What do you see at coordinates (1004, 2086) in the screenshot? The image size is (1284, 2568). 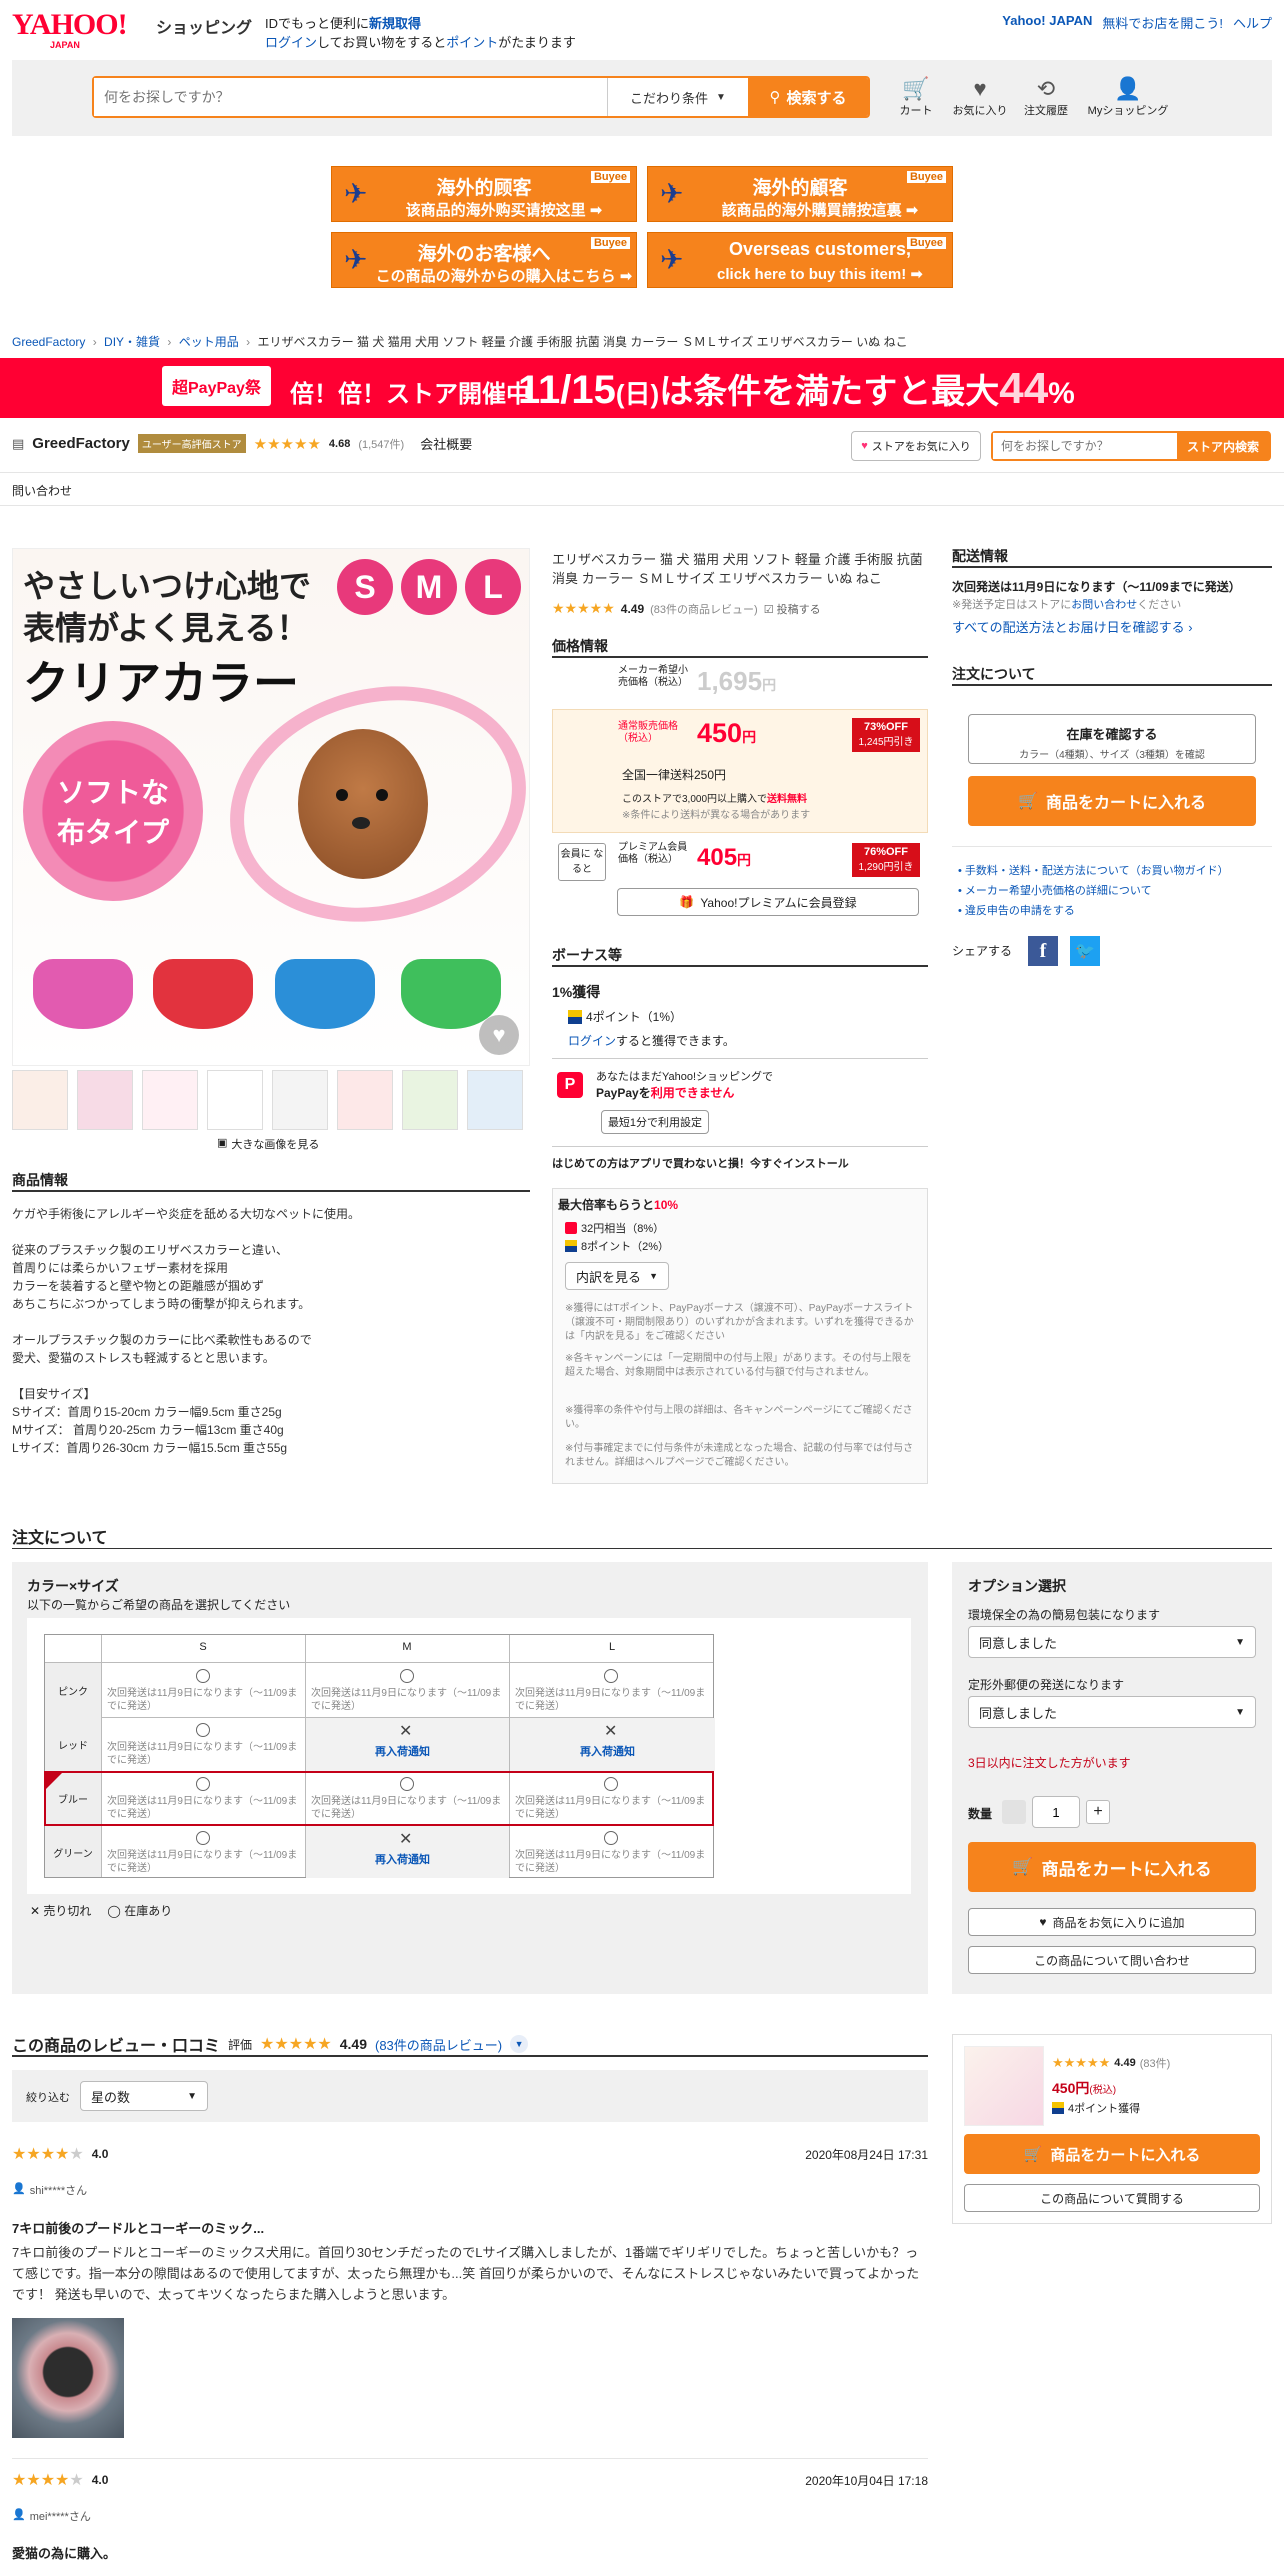 I see `sticky-thumb` at bounding box center [1004, 2086].